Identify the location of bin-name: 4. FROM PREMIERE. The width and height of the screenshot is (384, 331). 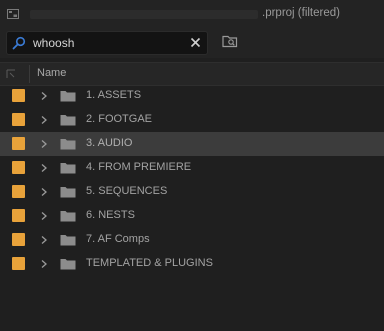
(139, 167).